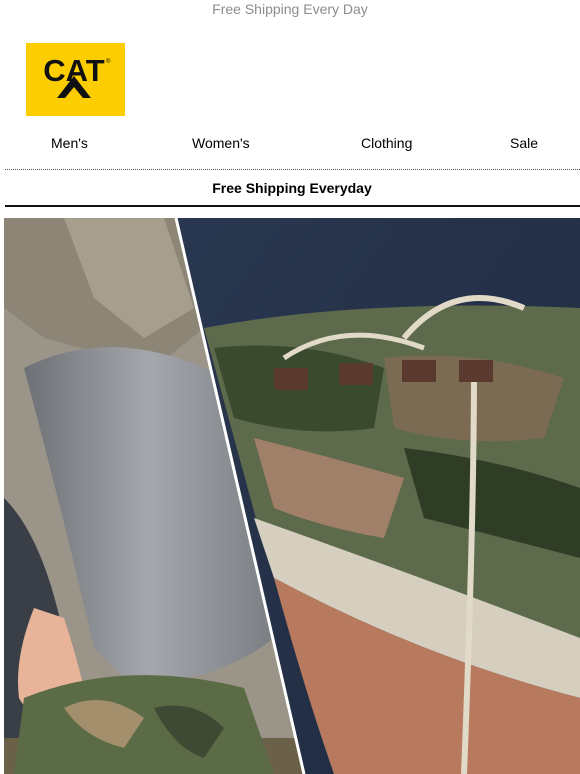 The height and width of the screenshot is (774, 580). Describe the element at coordinates (292, 206) in the screenshot. I see `banner-divider` at that location.